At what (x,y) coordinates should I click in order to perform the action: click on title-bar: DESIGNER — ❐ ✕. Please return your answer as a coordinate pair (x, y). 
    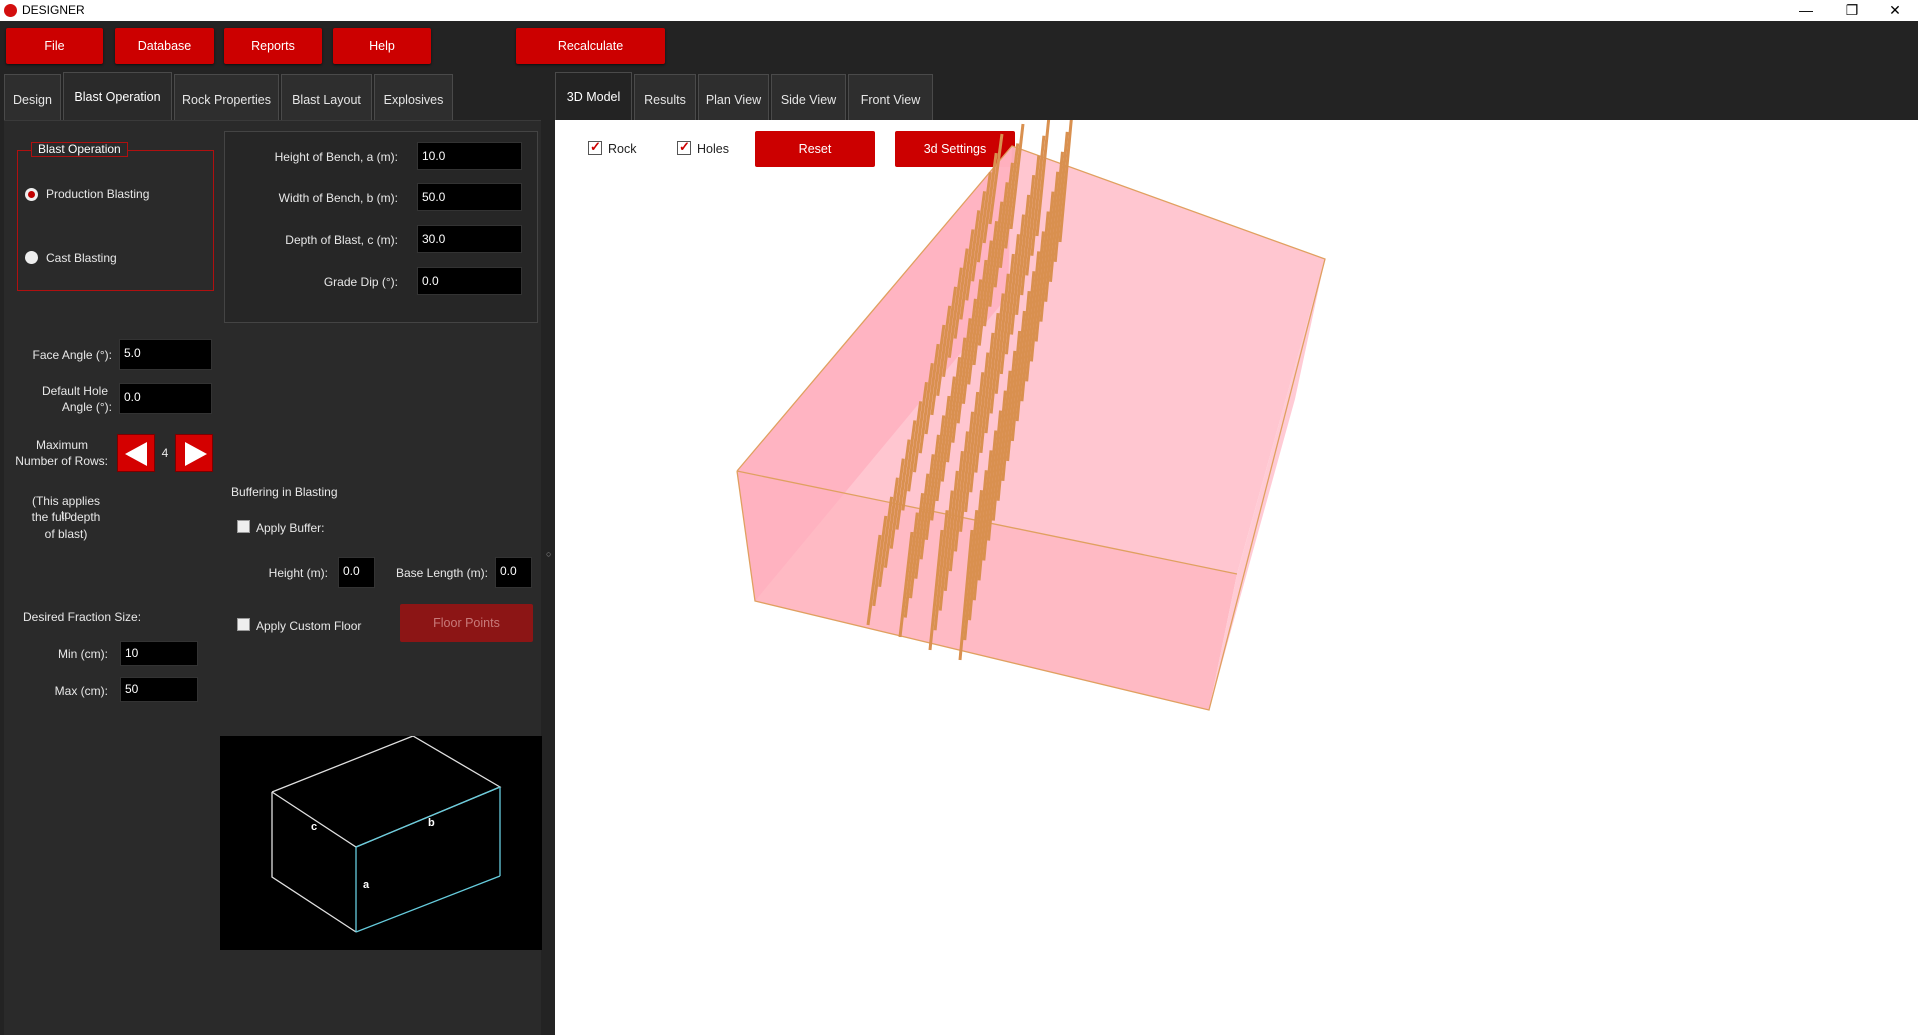
    Looking at the image, I should click on (959, 10).